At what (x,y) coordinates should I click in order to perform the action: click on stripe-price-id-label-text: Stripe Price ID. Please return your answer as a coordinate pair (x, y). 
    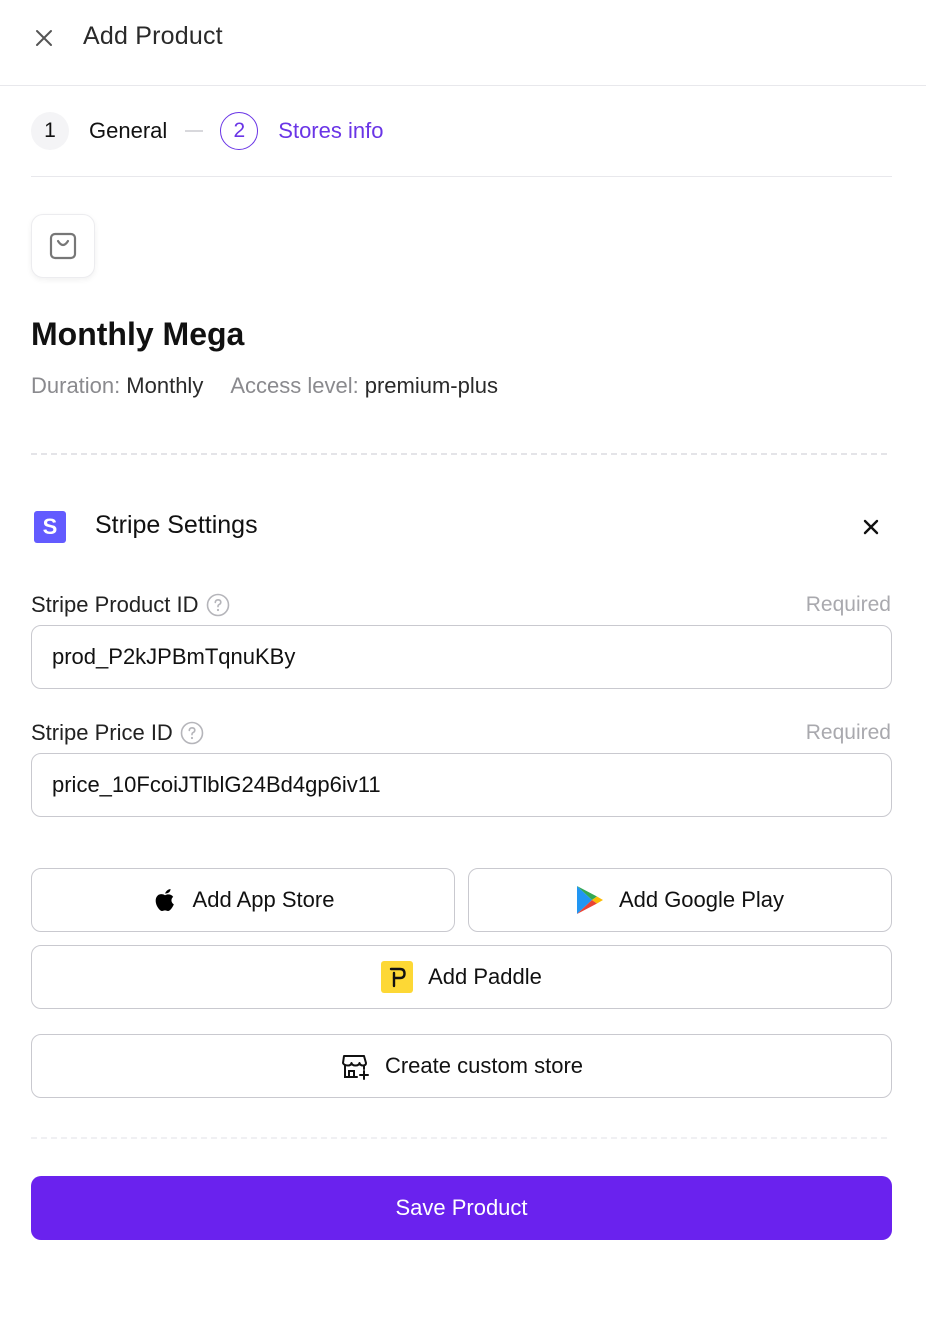
    Looking at the image, I should click on (102, 732).